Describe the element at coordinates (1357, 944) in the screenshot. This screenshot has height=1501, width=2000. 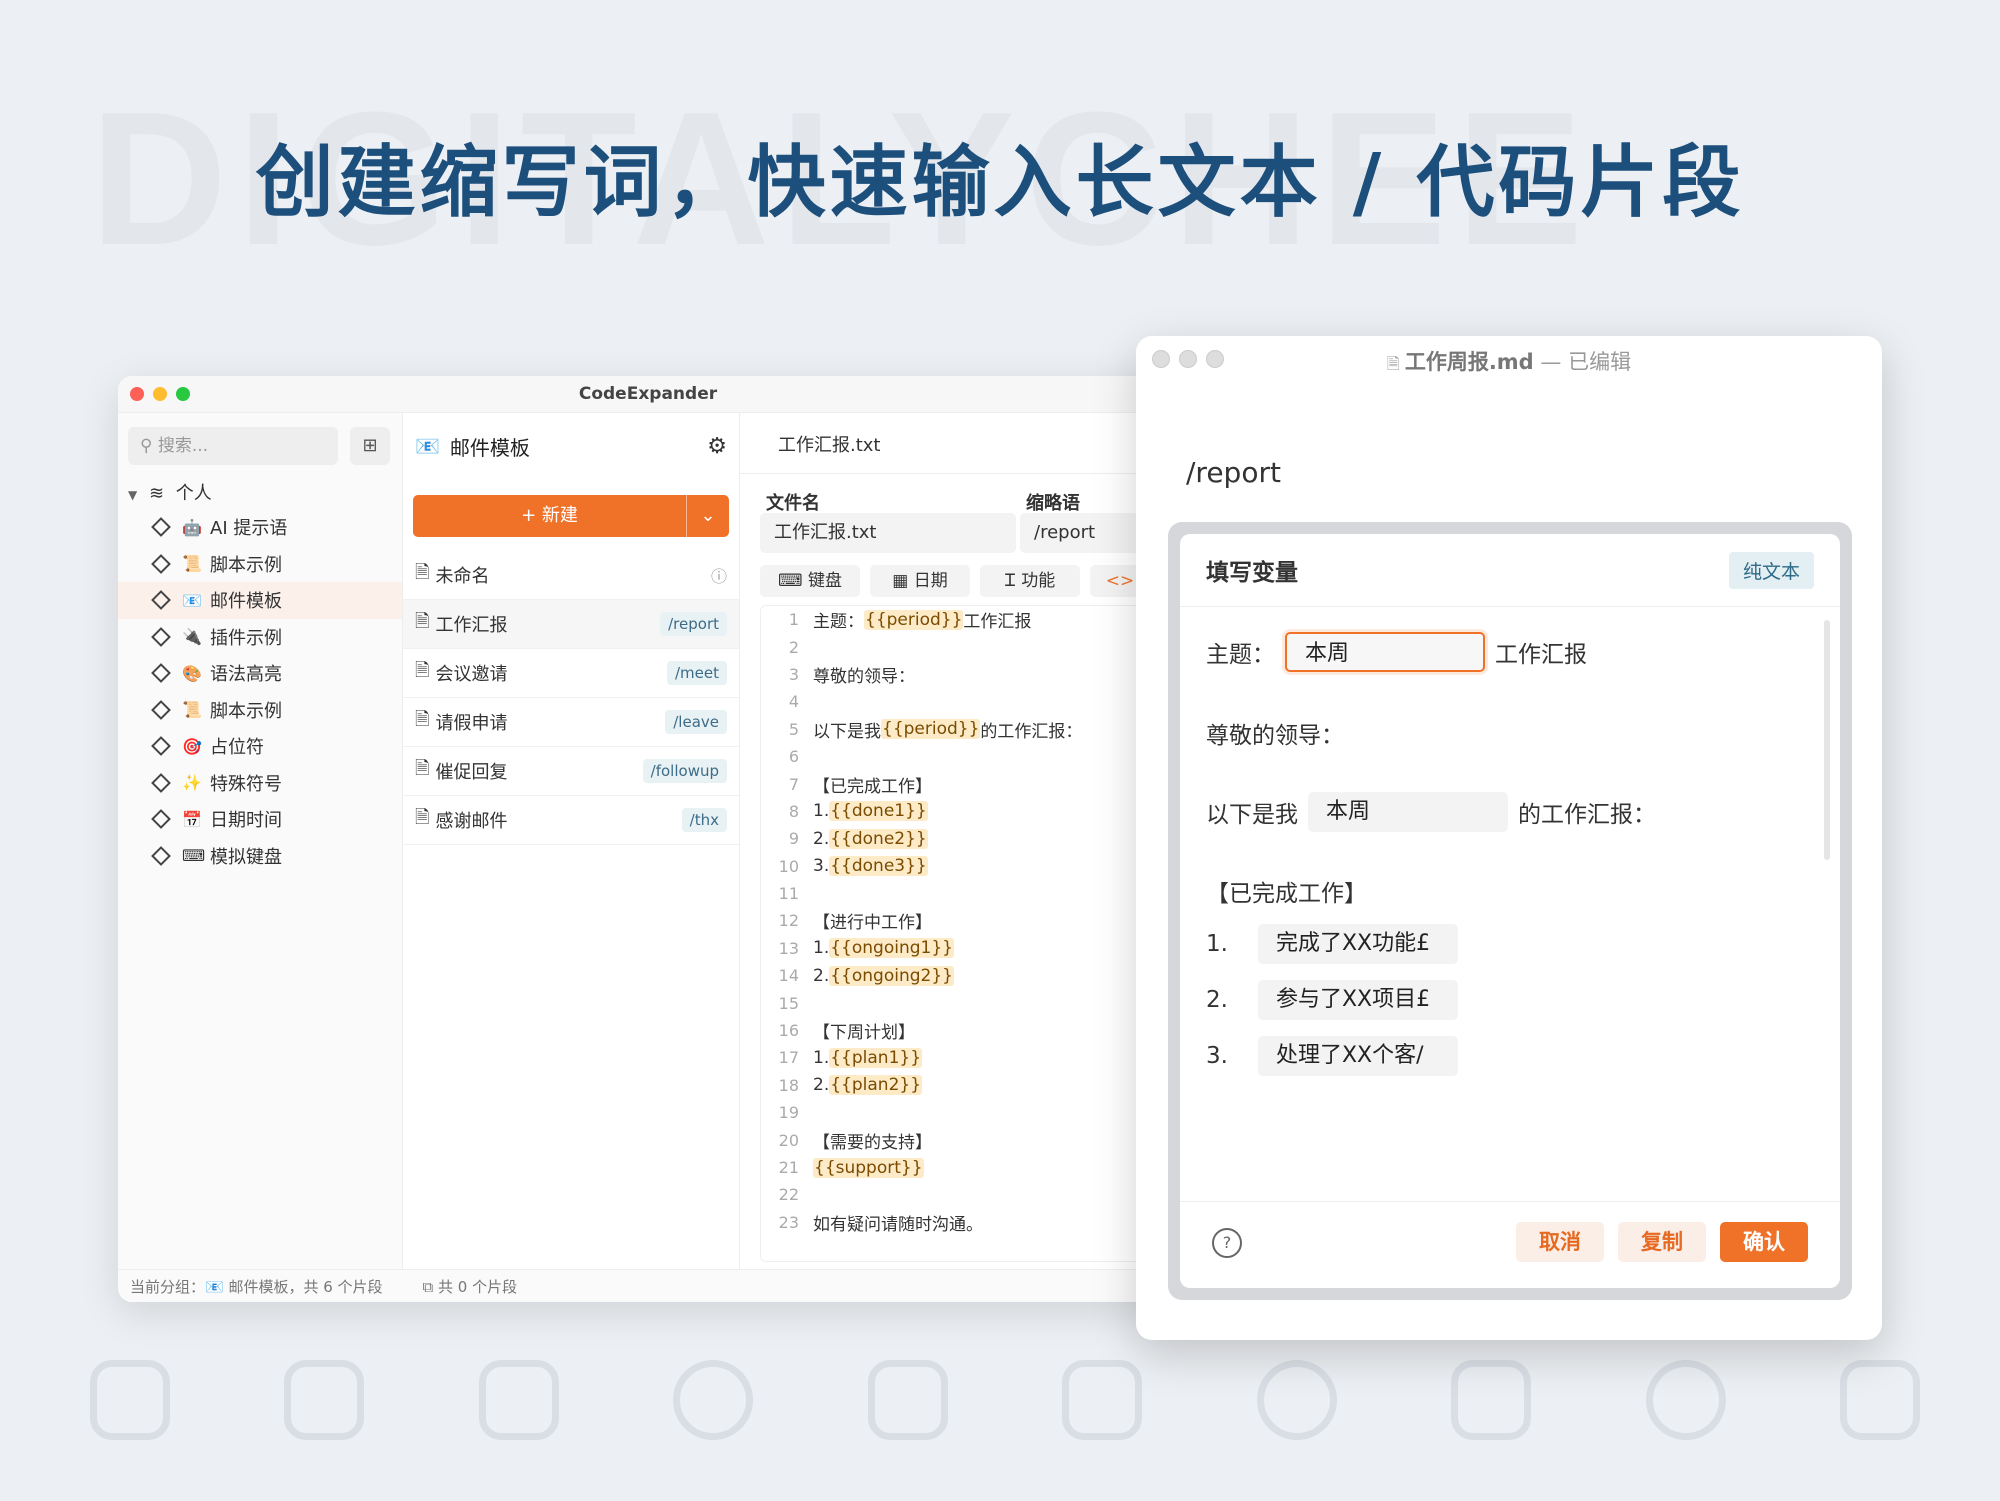
I see `done1-input: 完成了XX功能£` at that location.